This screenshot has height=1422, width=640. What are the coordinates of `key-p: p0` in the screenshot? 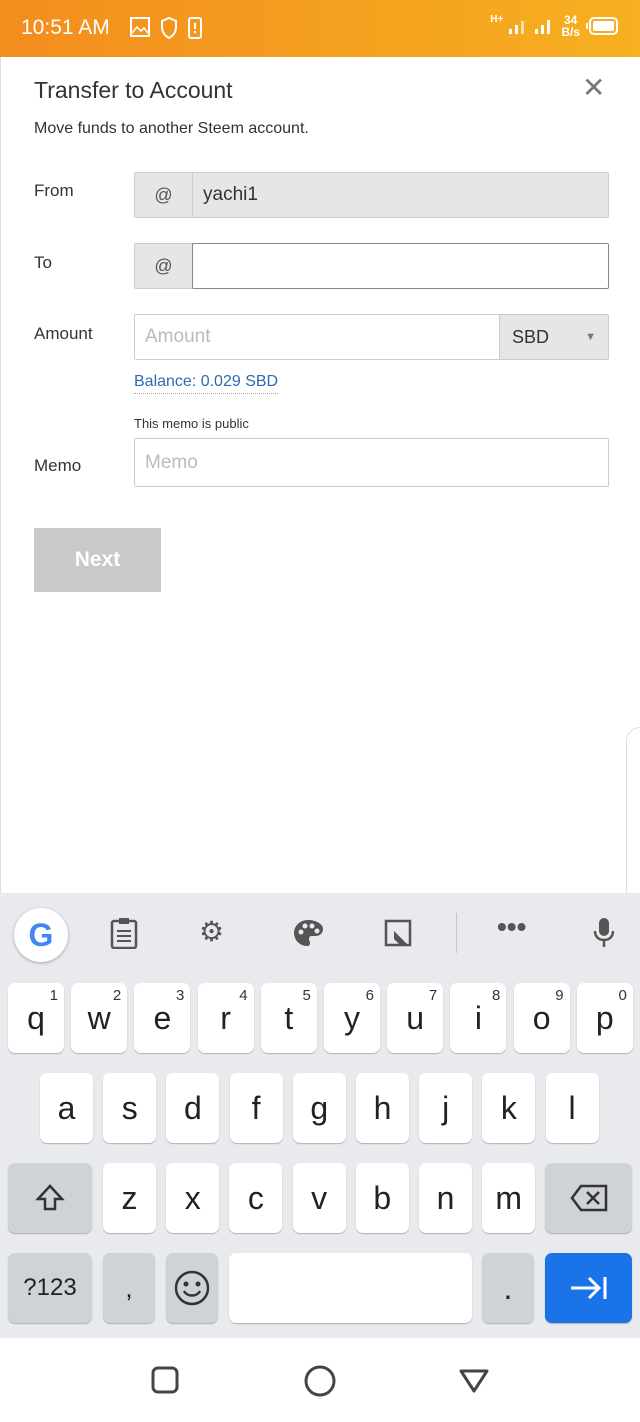 It's located at (604, 1018).